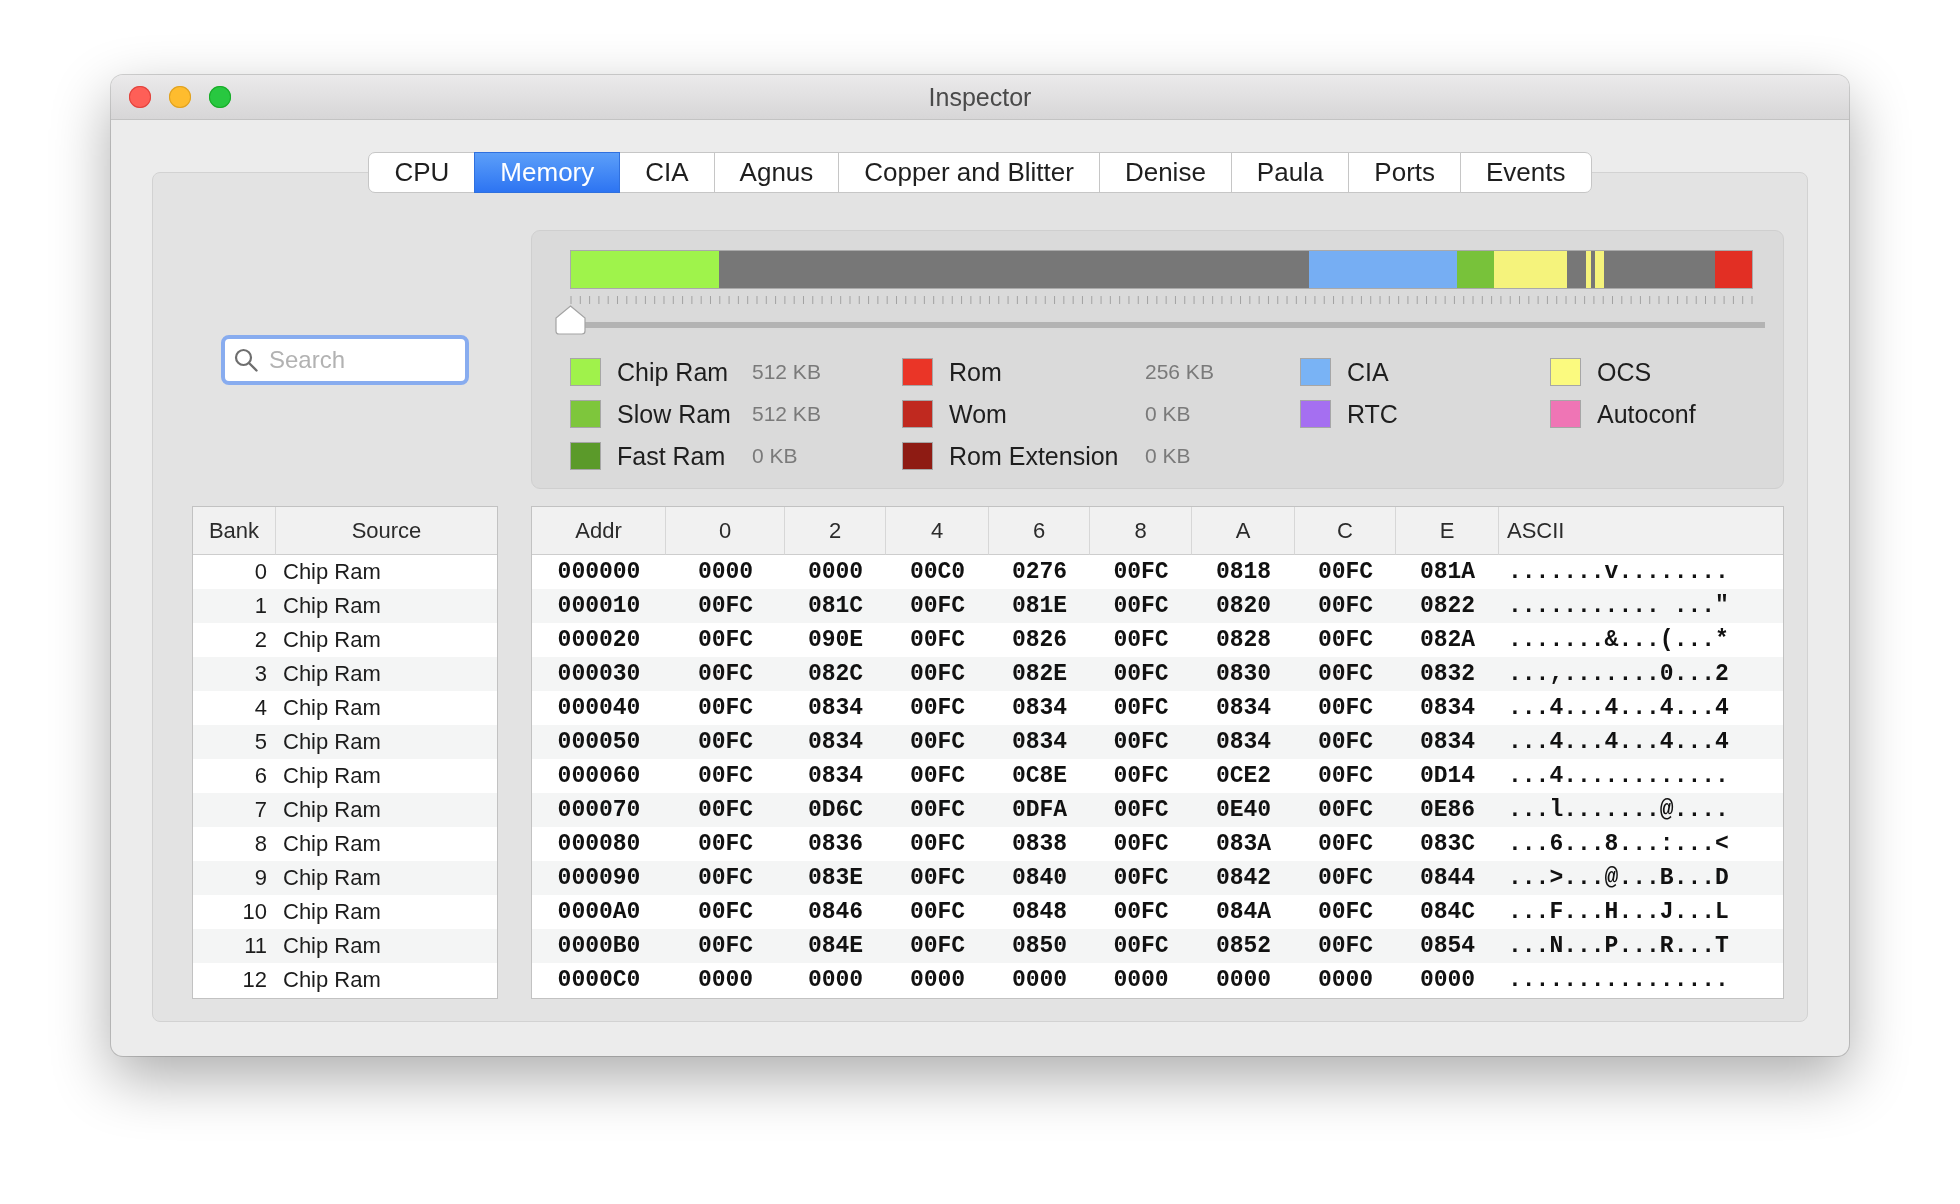 This screenshot has height=1204, width=1960. I want to click on table-cell: 000070, so click(599, 810).